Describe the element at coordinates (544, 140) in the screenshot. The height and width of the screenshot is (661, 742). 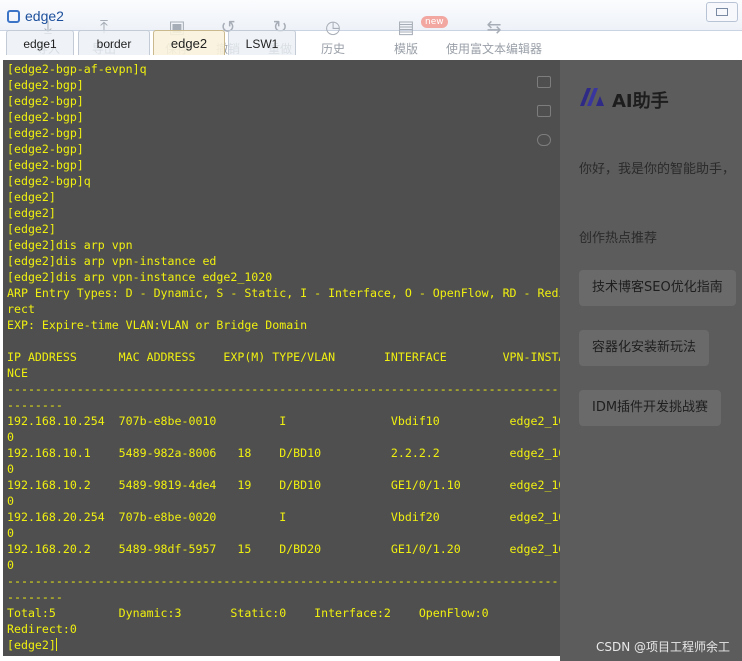
I see `eye-icon` at that location.